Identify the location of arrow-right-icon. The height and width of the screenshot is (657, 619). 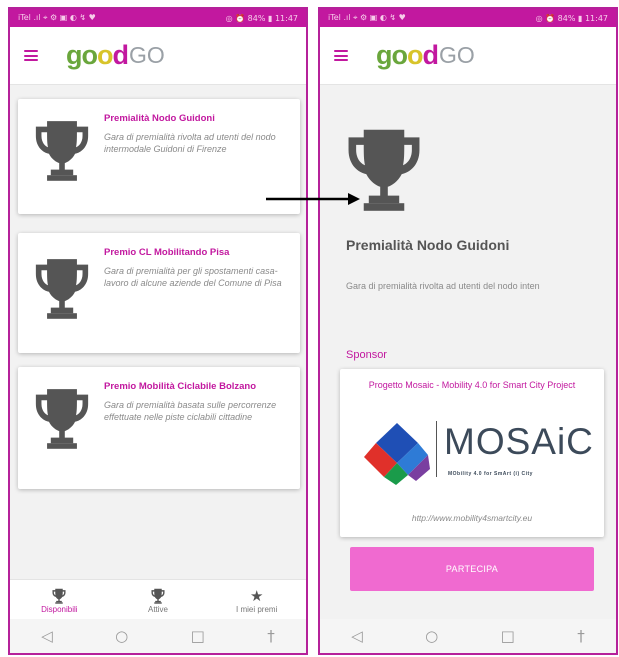
(313, 199).